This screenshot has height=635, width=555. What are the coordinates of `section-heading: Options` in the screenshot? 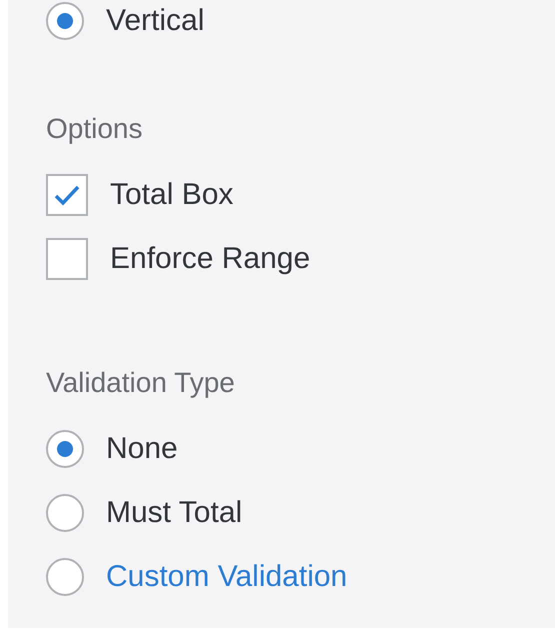 It's located at (95, 129).